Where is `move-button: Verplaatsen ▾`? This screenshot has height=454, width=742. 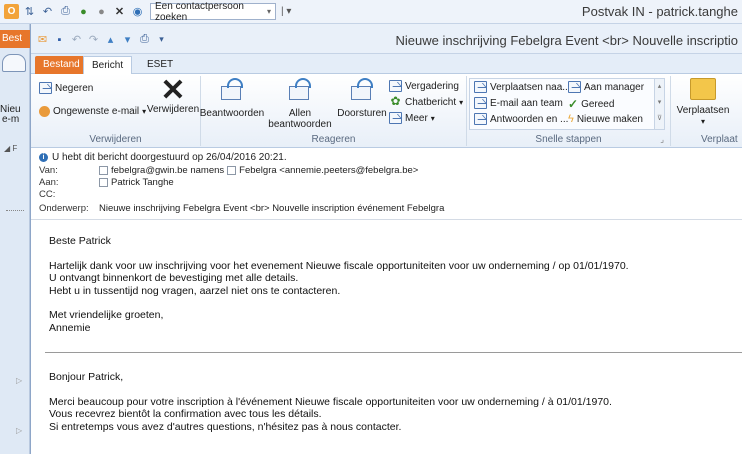
move-button: Verplaatsen ▾ is located at coordinates (703, 102).